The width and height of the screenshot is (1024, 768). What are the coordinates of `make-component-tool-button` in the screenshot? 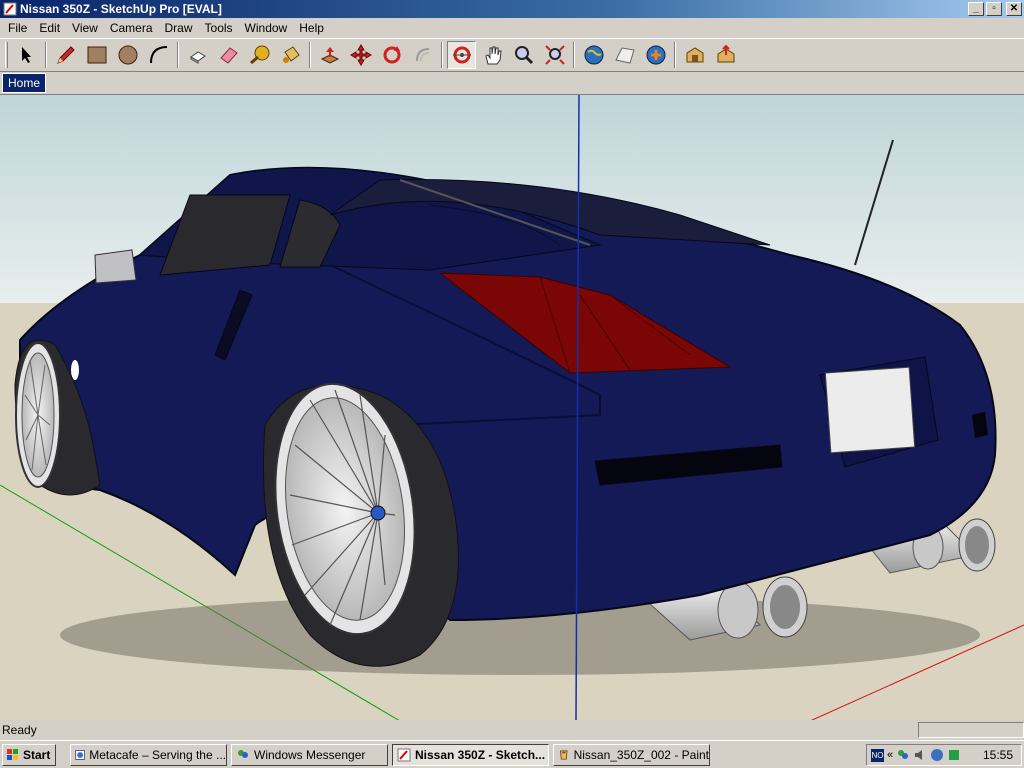 It's located at (197, 55).